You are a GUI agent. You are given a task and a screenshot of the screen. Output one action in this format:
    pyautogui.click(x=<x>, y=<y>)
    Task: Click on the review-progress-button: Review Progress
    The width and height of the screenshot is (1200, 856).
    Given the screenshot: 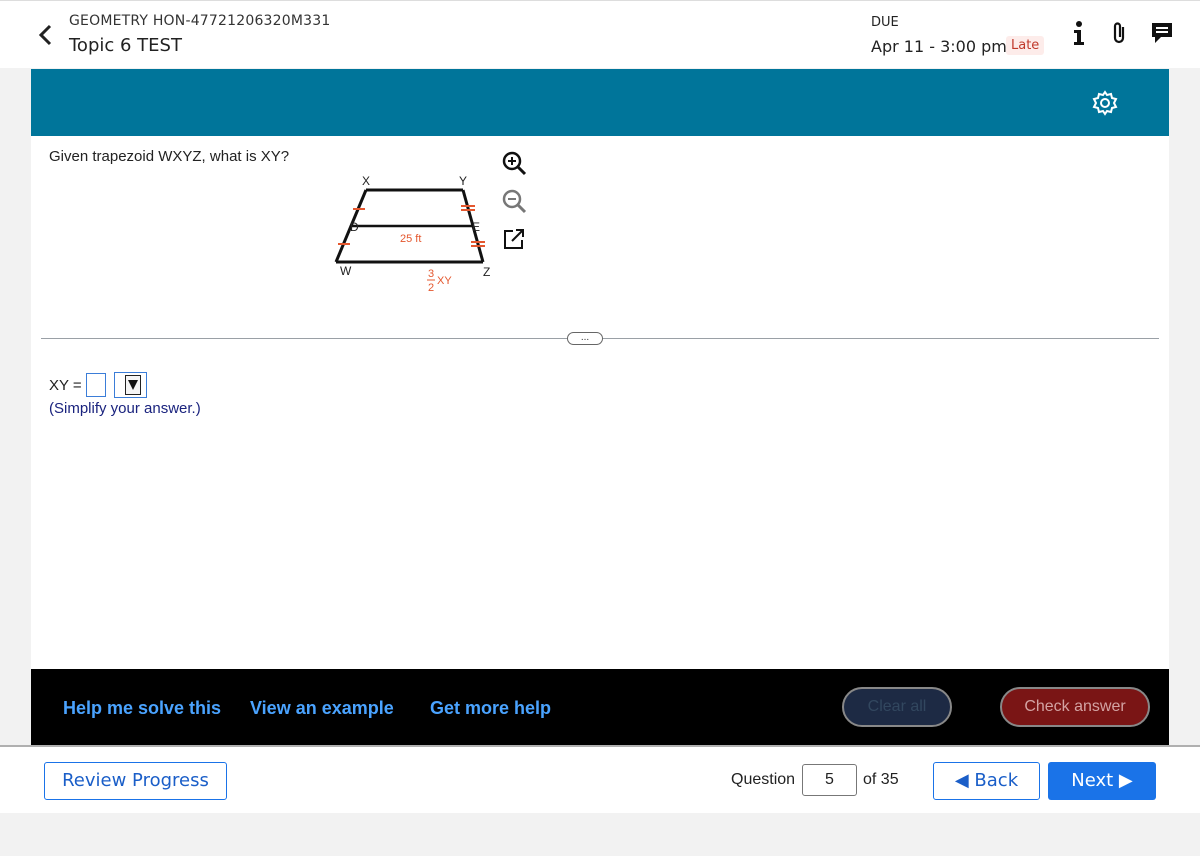 What is the action you would take?
    pyautogui.click(x=135, y=781)
    